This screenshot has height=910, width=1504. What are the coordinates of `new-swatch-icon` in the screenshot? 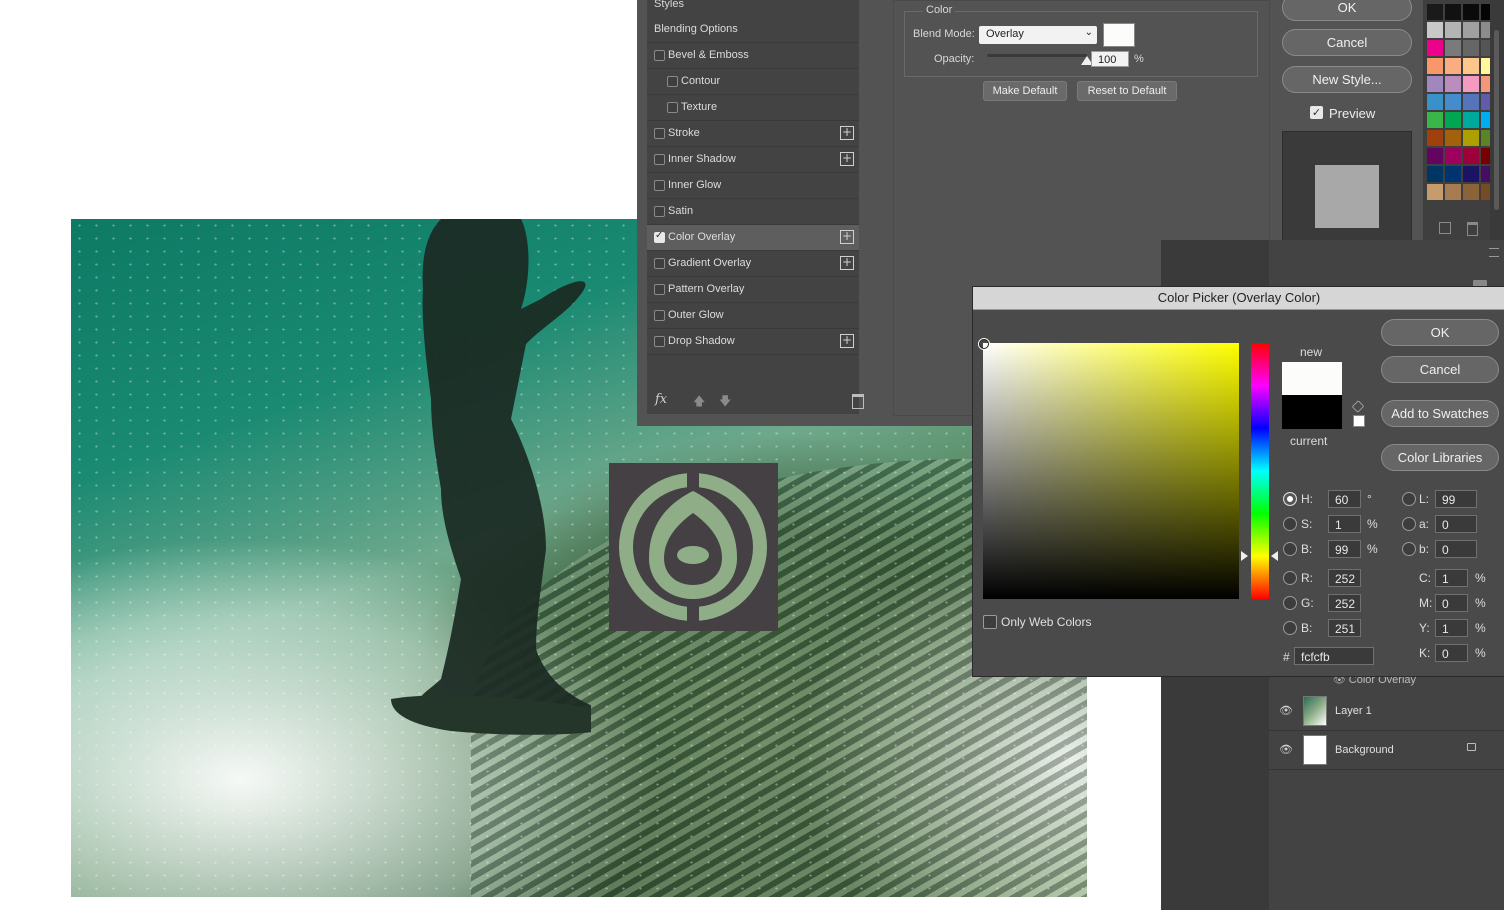 It's located at (1445, 228).